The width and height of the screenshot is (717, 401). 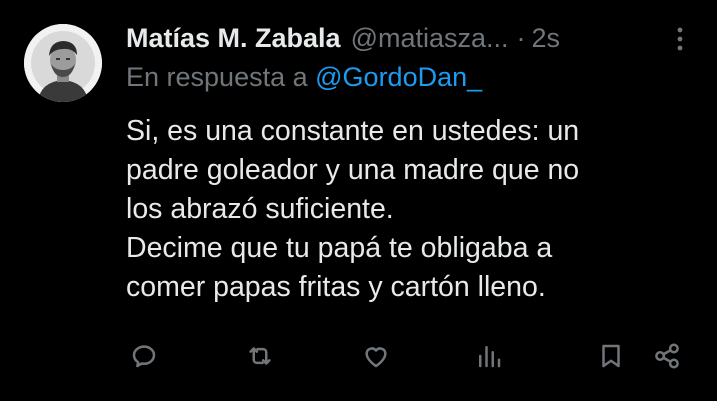 What do you see at coordinates (343, 38) in the screenshot?
I see `tweet-header: Matías M. Zabala @matiasza... · 2s` at bounding box center [343, 38].